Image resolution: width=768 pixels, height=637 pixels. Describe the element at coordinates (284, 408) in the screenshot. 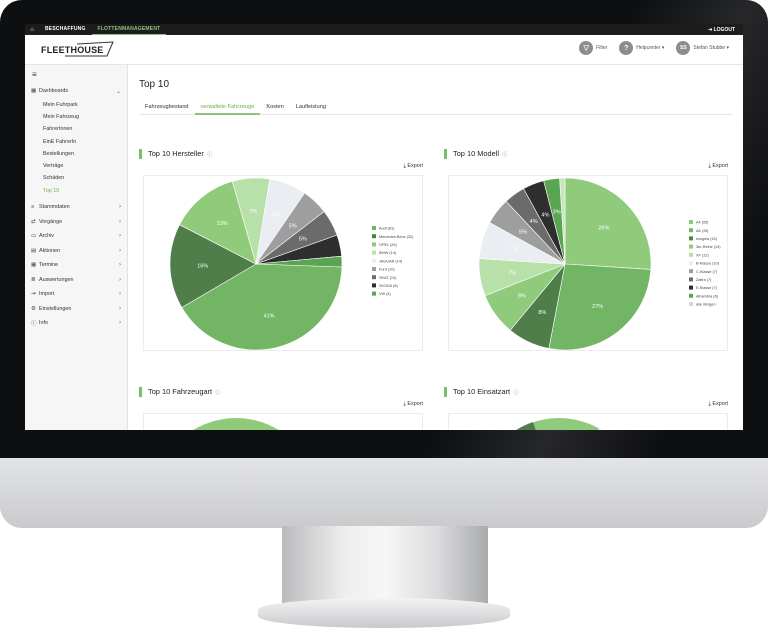

I see `chart-panel-fahrzeugart: Top 10 Fahrzeugart ⓘ ⤓ Export` at that location.